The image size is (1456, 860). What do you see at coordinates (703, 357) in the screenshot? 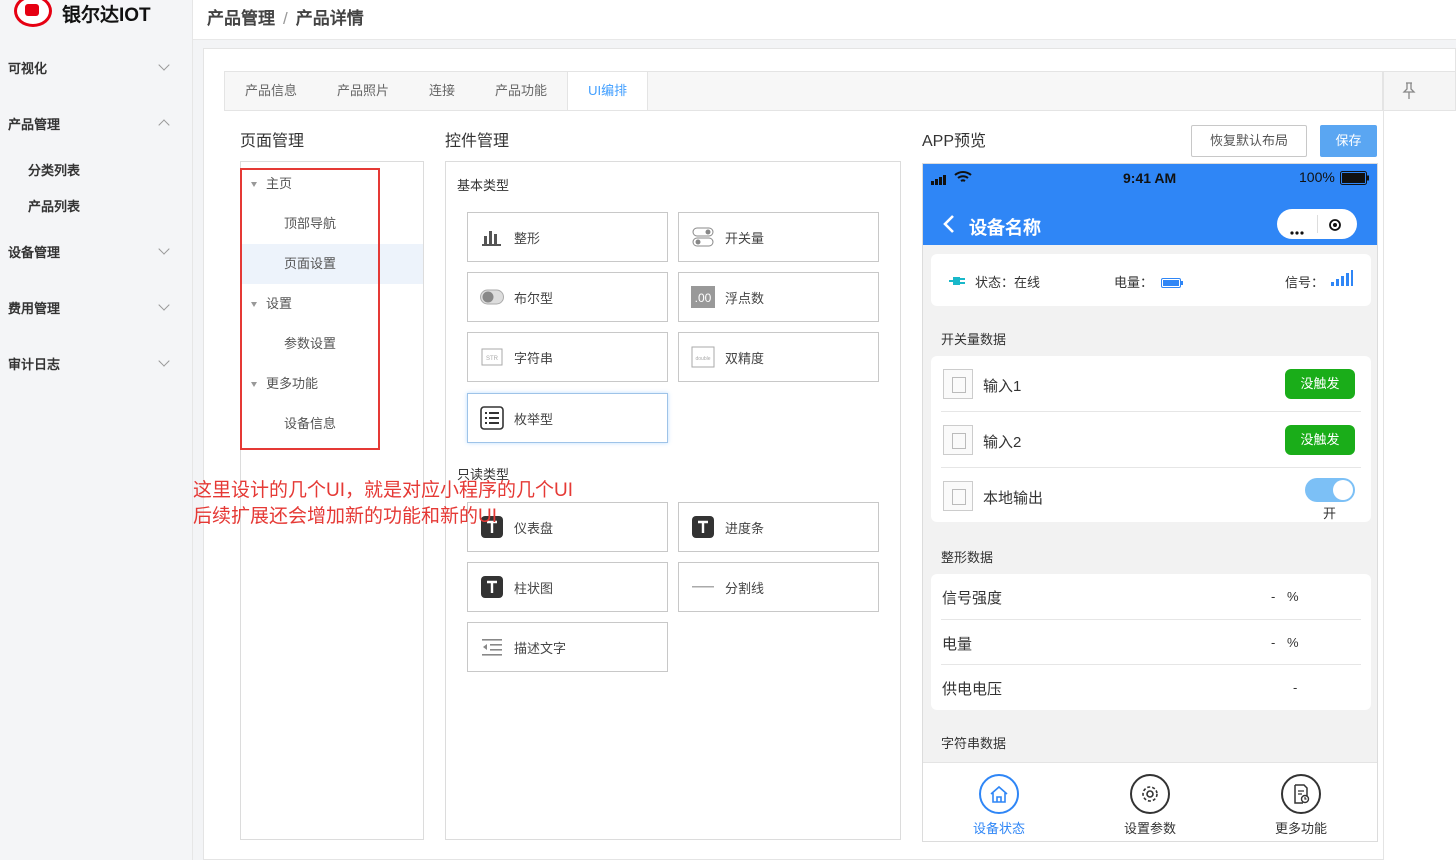
I see `double-icon: double` at bounding box center [703, 357].